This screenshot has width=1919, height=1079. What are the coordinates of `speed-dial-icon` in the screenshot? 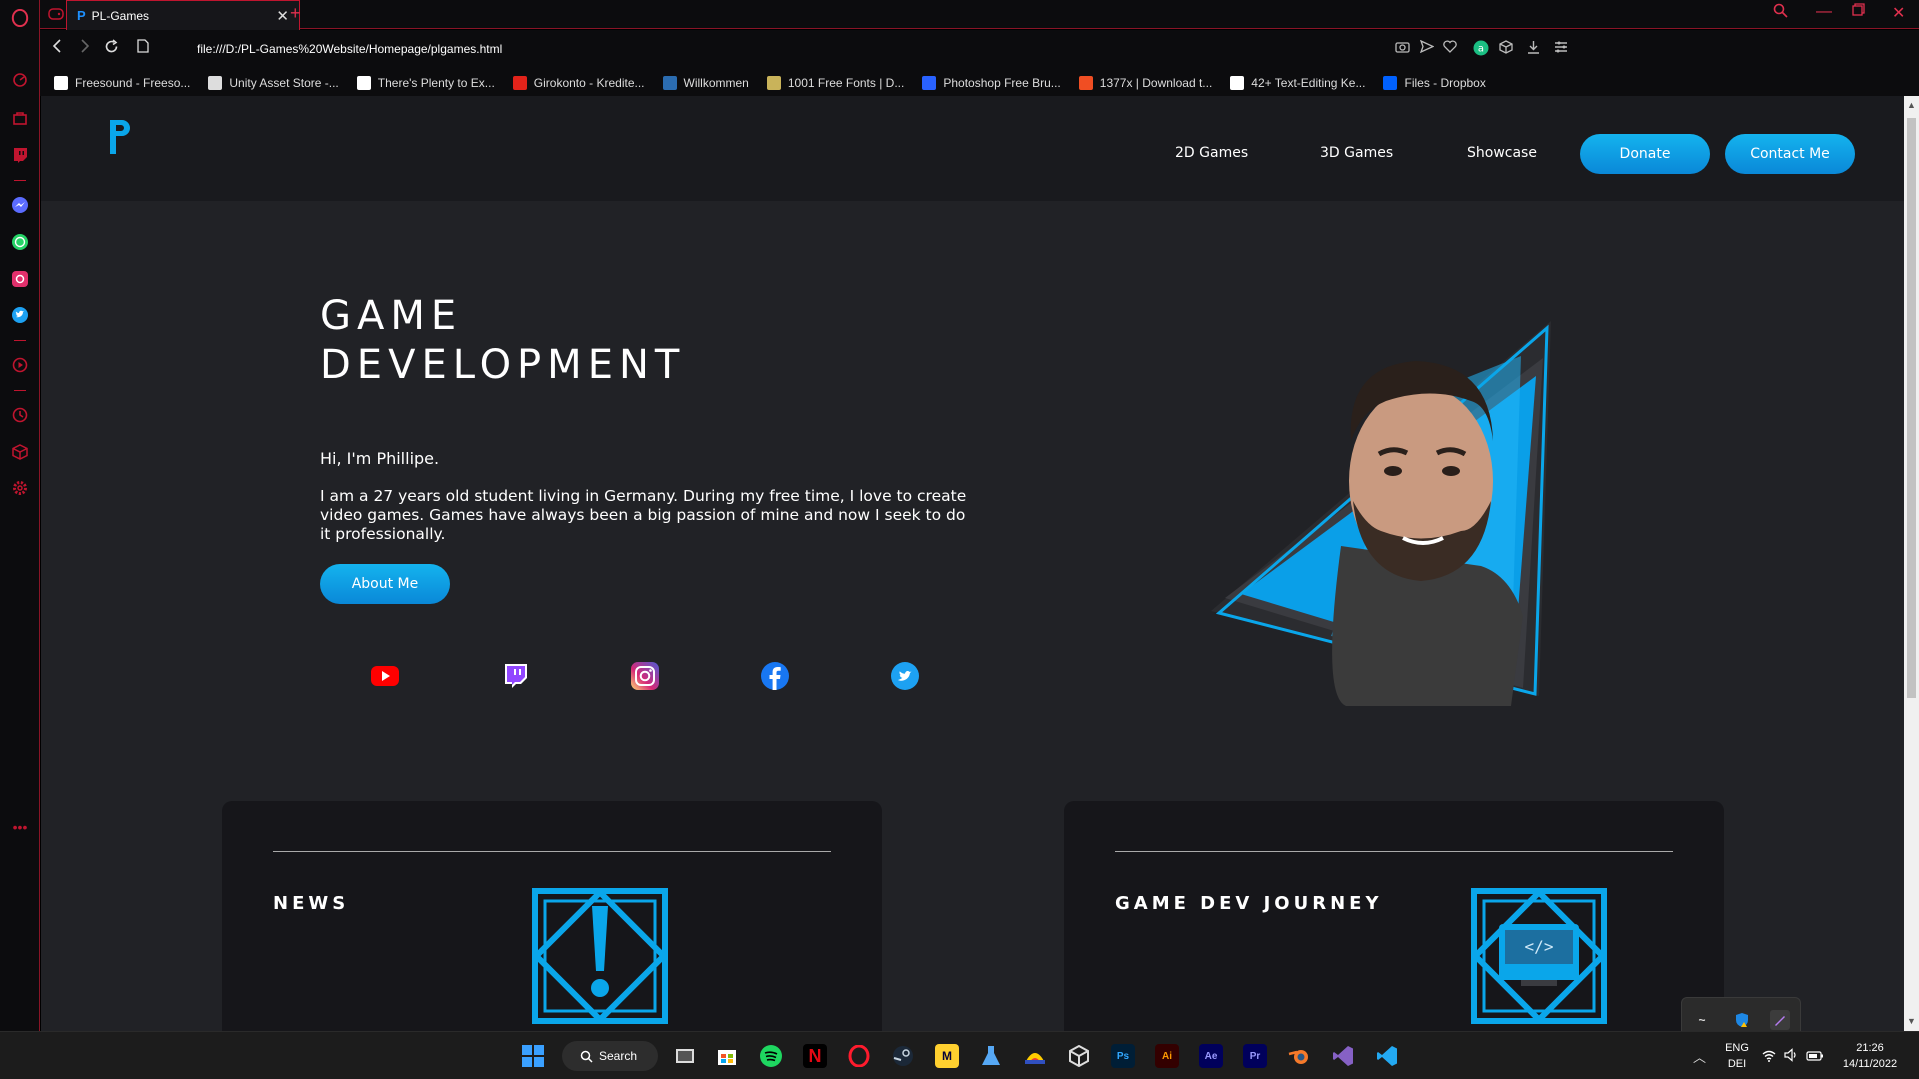 It's located at (20, 80).